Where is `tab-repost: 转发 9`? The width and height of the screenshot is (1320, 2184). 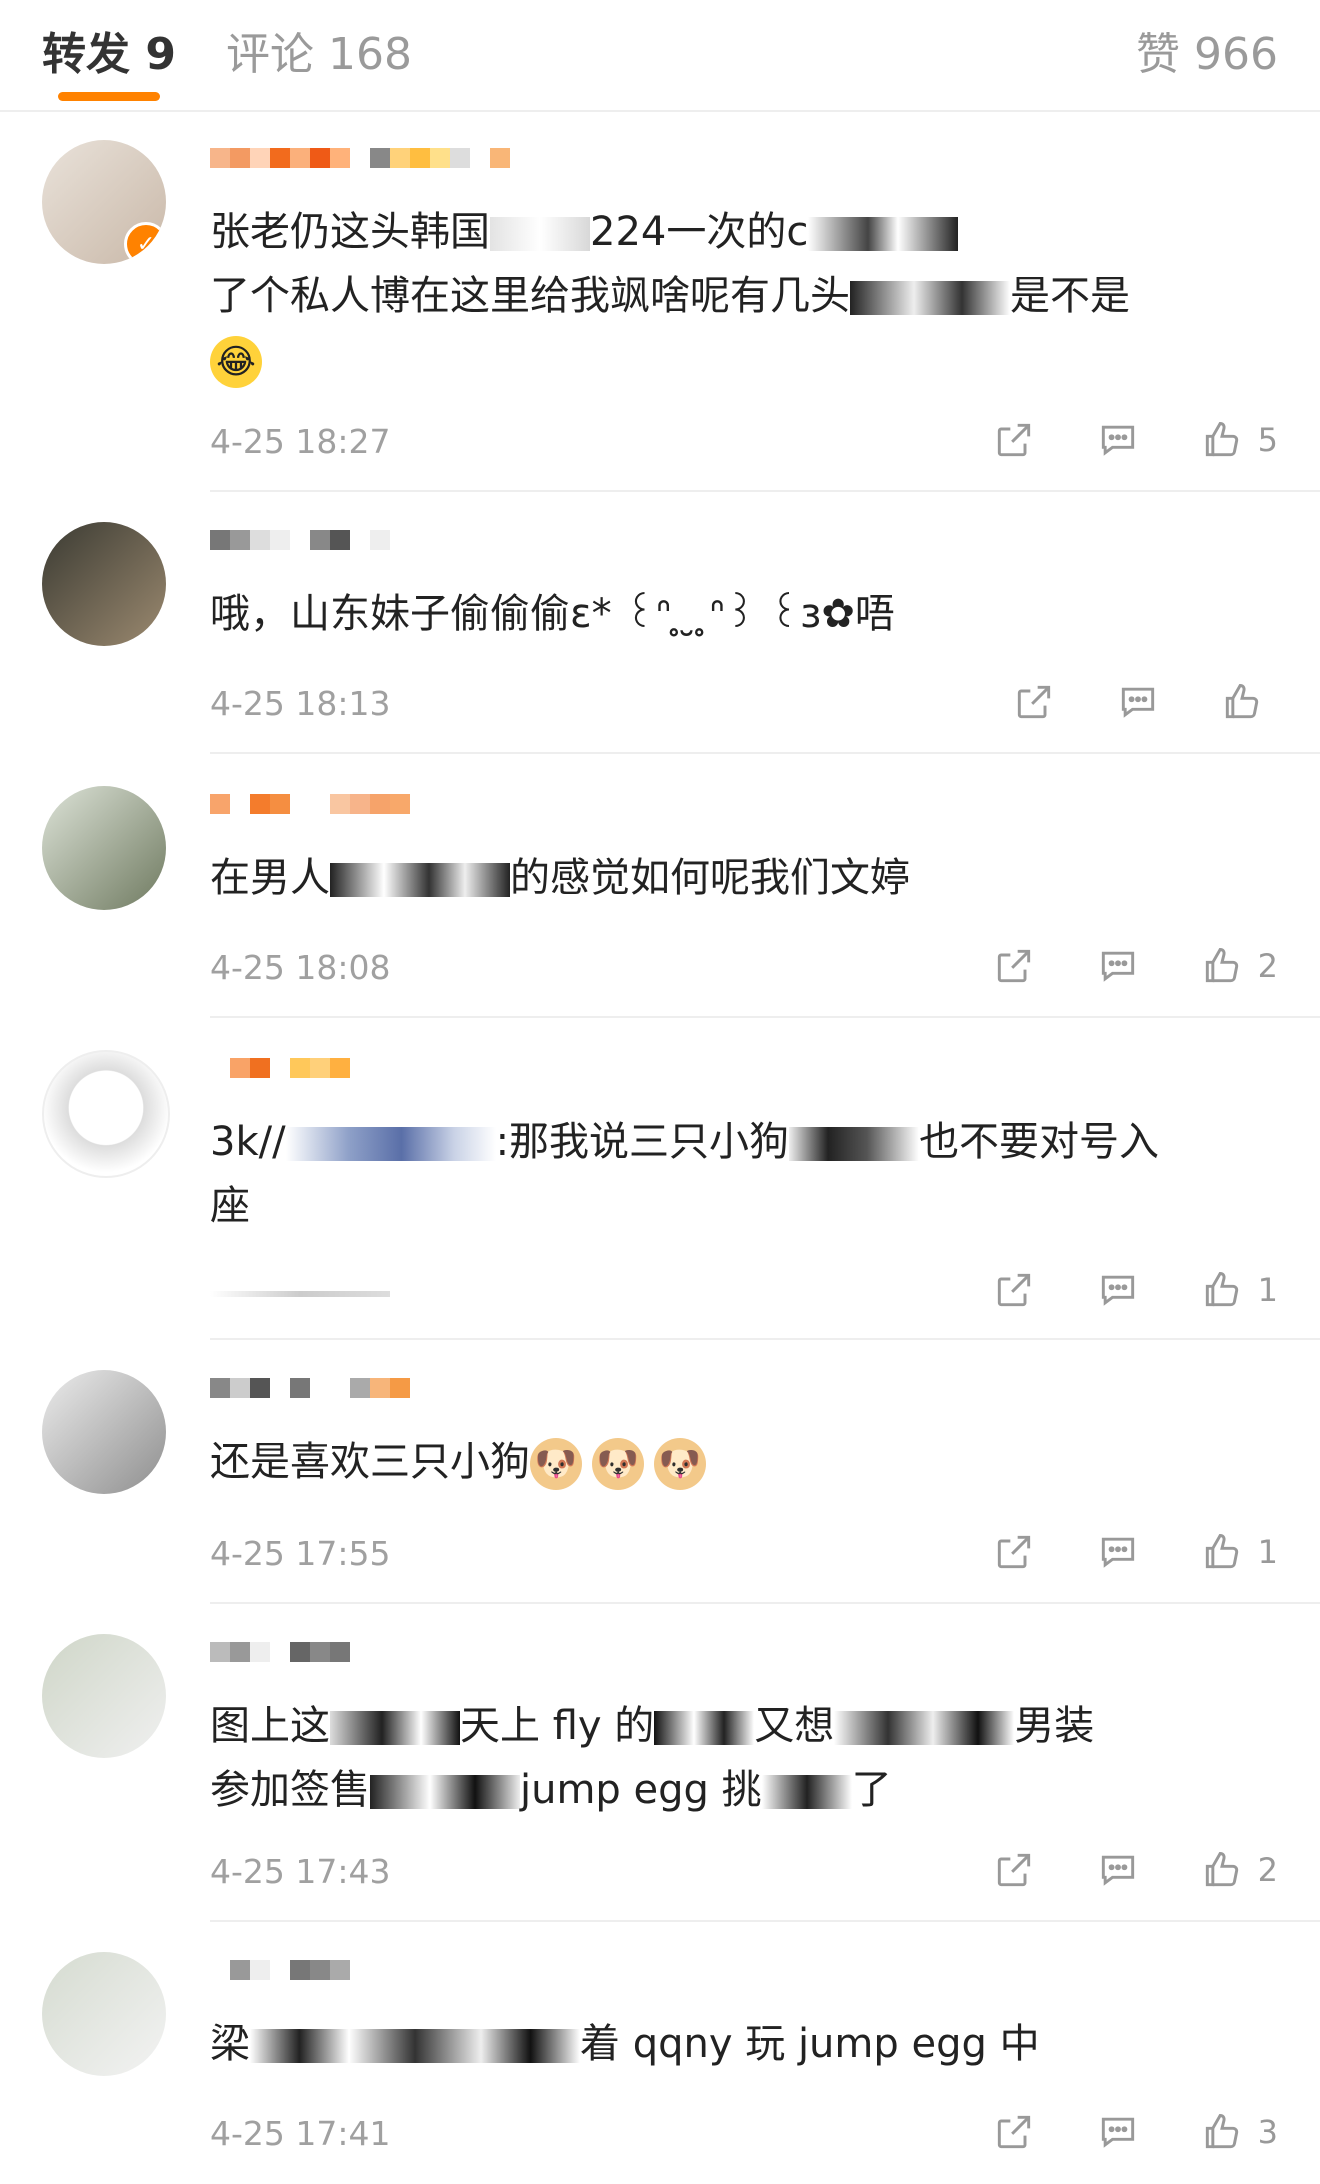 tab-repost: 转发 9 is located at coordinates (109, 50).